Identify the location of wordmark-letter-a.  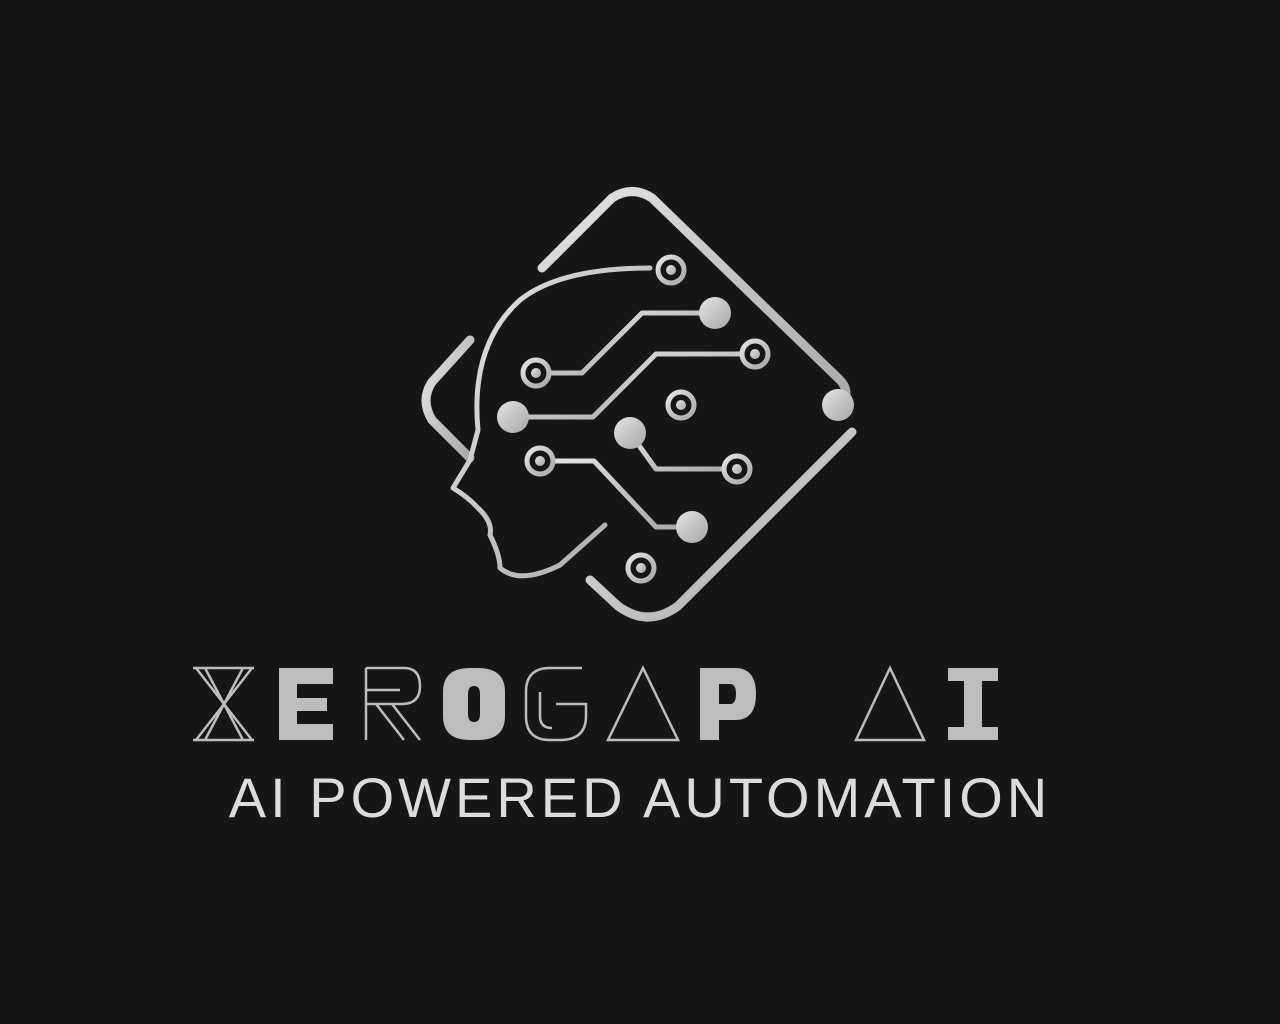
(643, 703).